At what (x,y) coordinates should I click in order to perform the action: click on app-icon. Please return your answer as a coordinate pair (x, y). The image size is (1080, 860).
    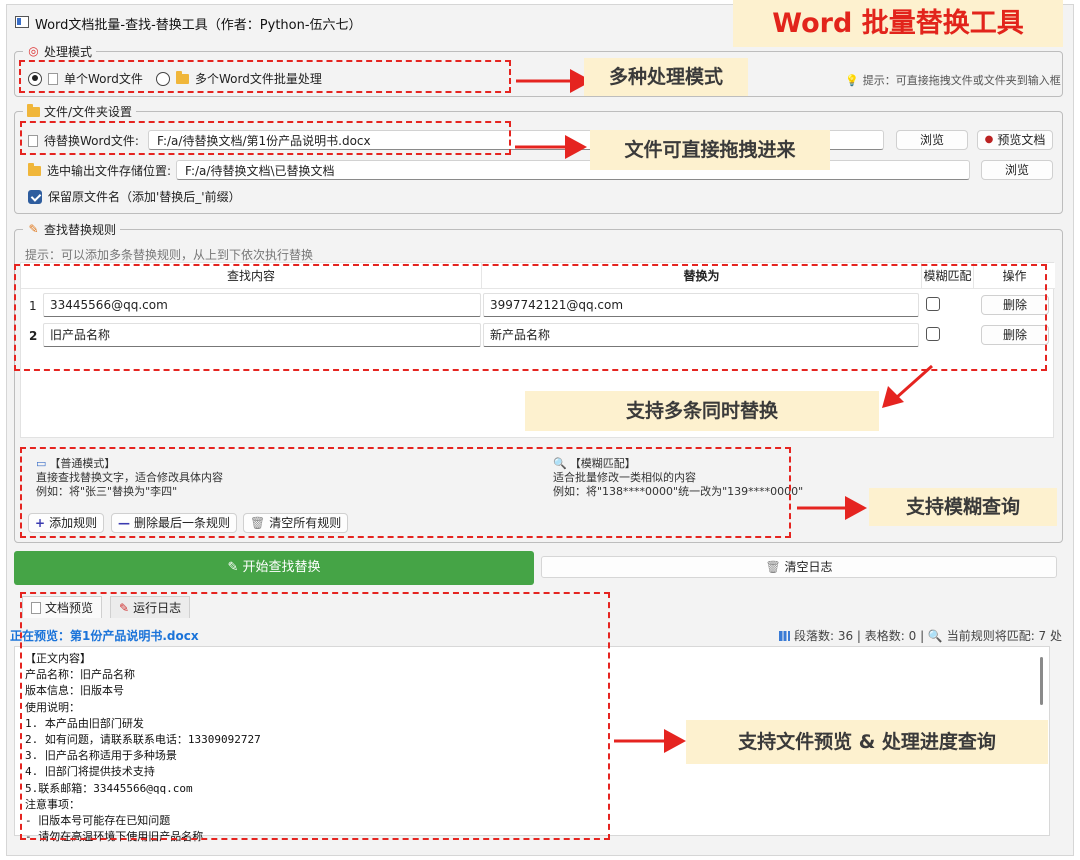
    Looking at the image, I should click on (22, 22).